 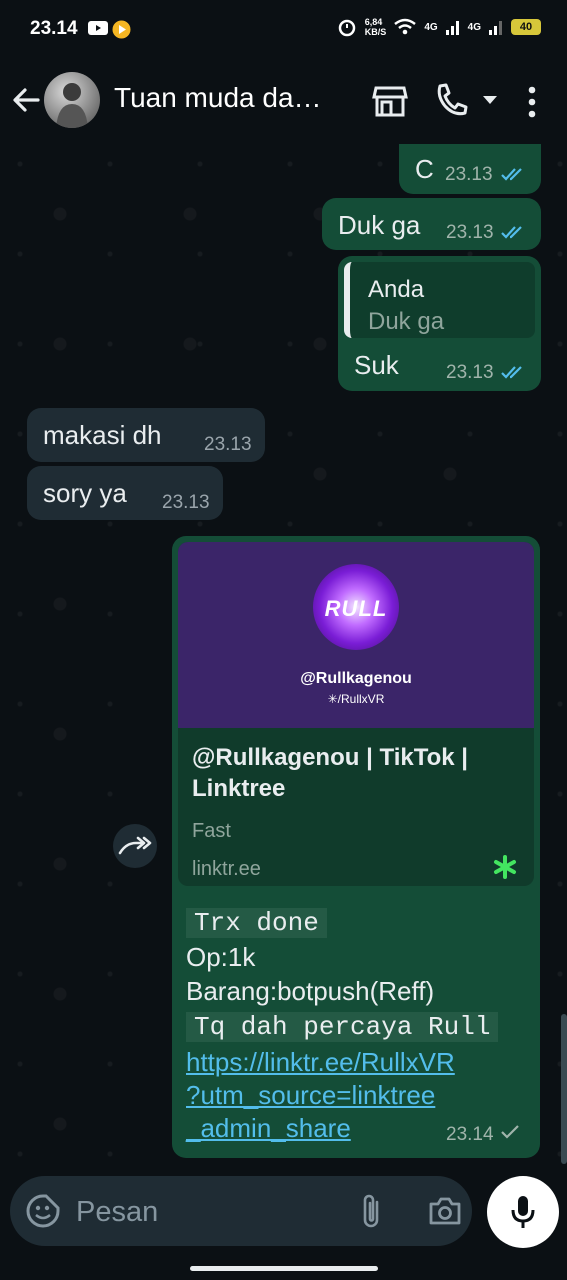 What do you see at coordinates (221, 957) in the screenshot?
I see `message-line: Op:1k` at bounding box center [221, 957].